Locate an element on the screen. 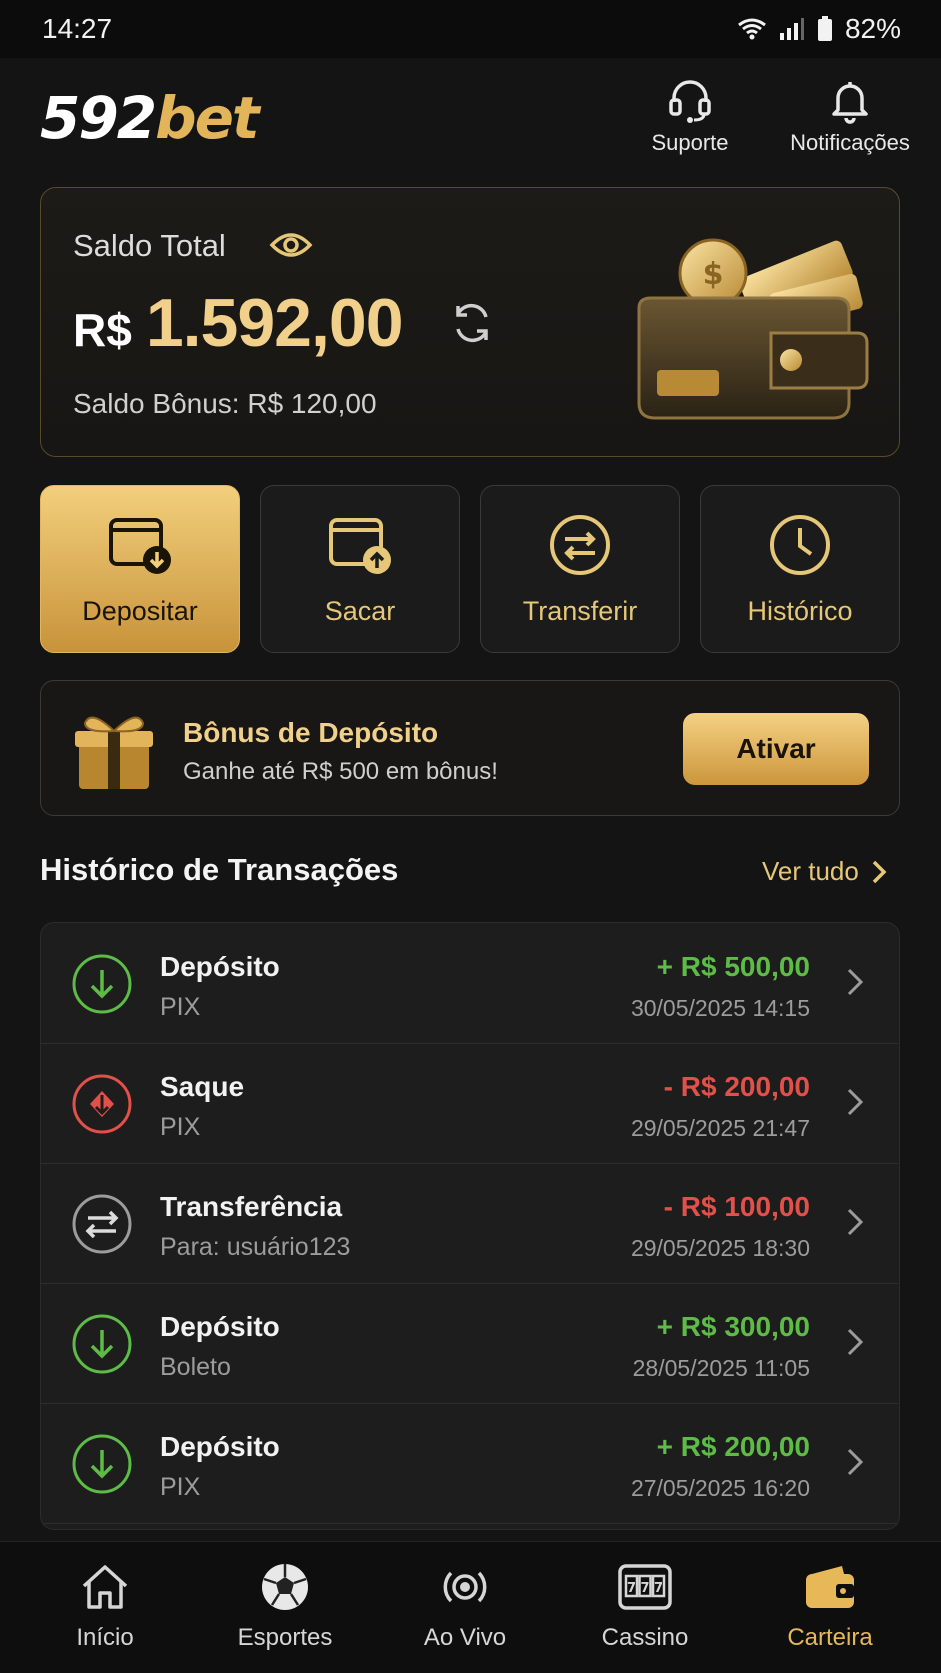  support-button: Suporte is located at coordinates (690, 116).